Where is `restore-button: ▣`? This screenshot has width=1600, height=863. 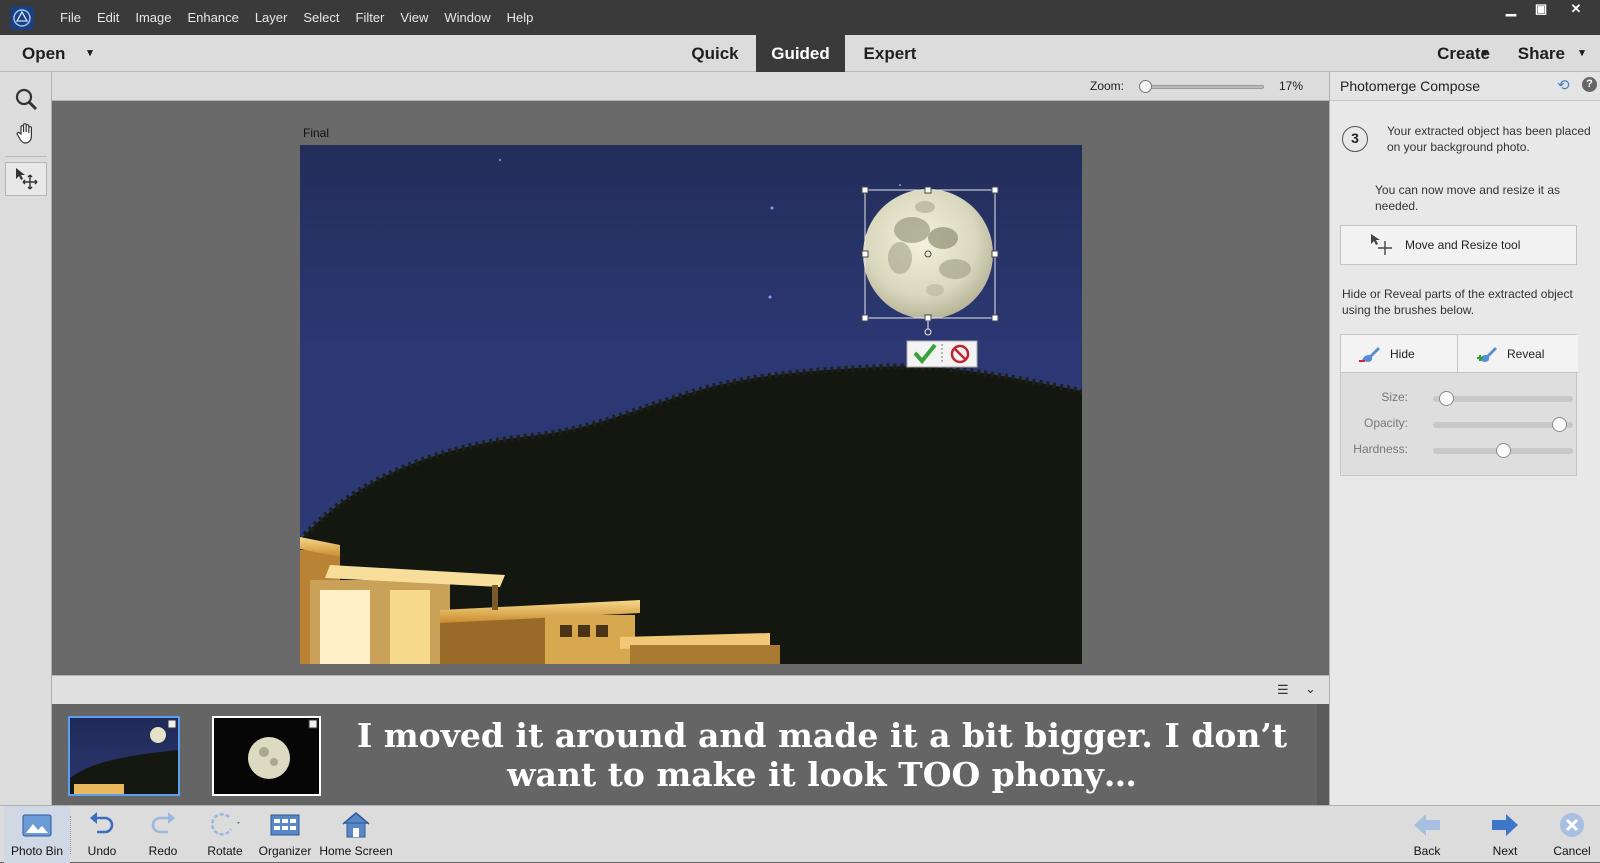 restore-button: ▣ is located at coordinates (1541, 10).